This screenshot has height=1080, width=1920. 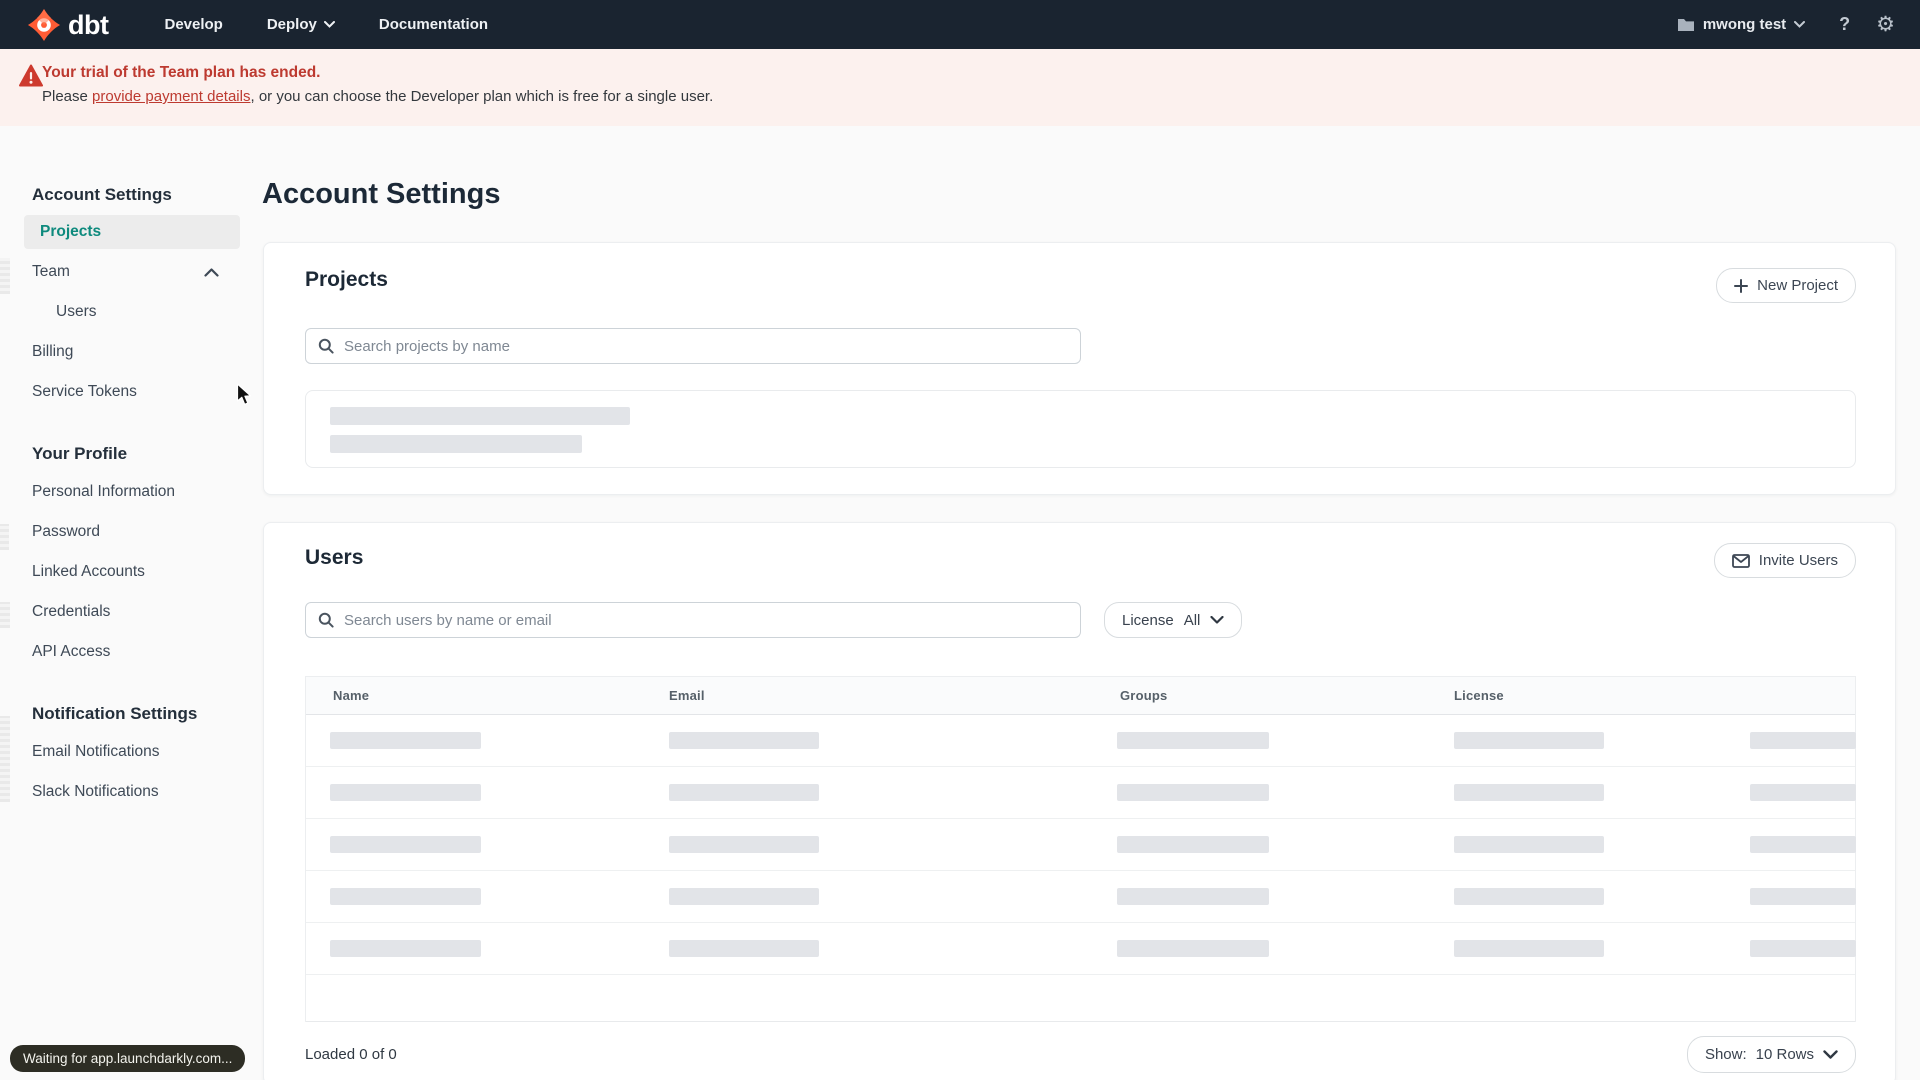 What do you see at coordinates (136, 792) in the screenshot?
I see `sidebar-item-slack-notifications: Slack Notifications` at bounding box center [136, 792].